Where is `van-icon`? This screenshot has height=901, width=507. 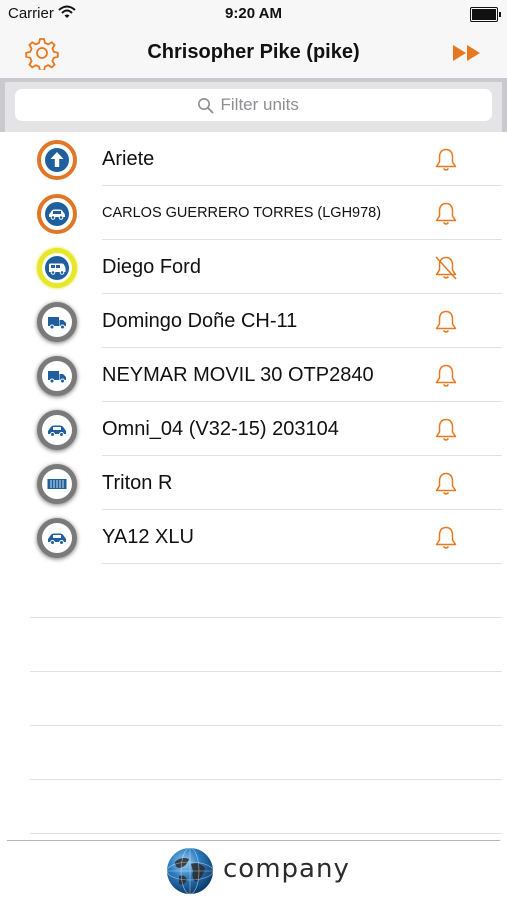
van-icon is located at coordinates (57, 268).